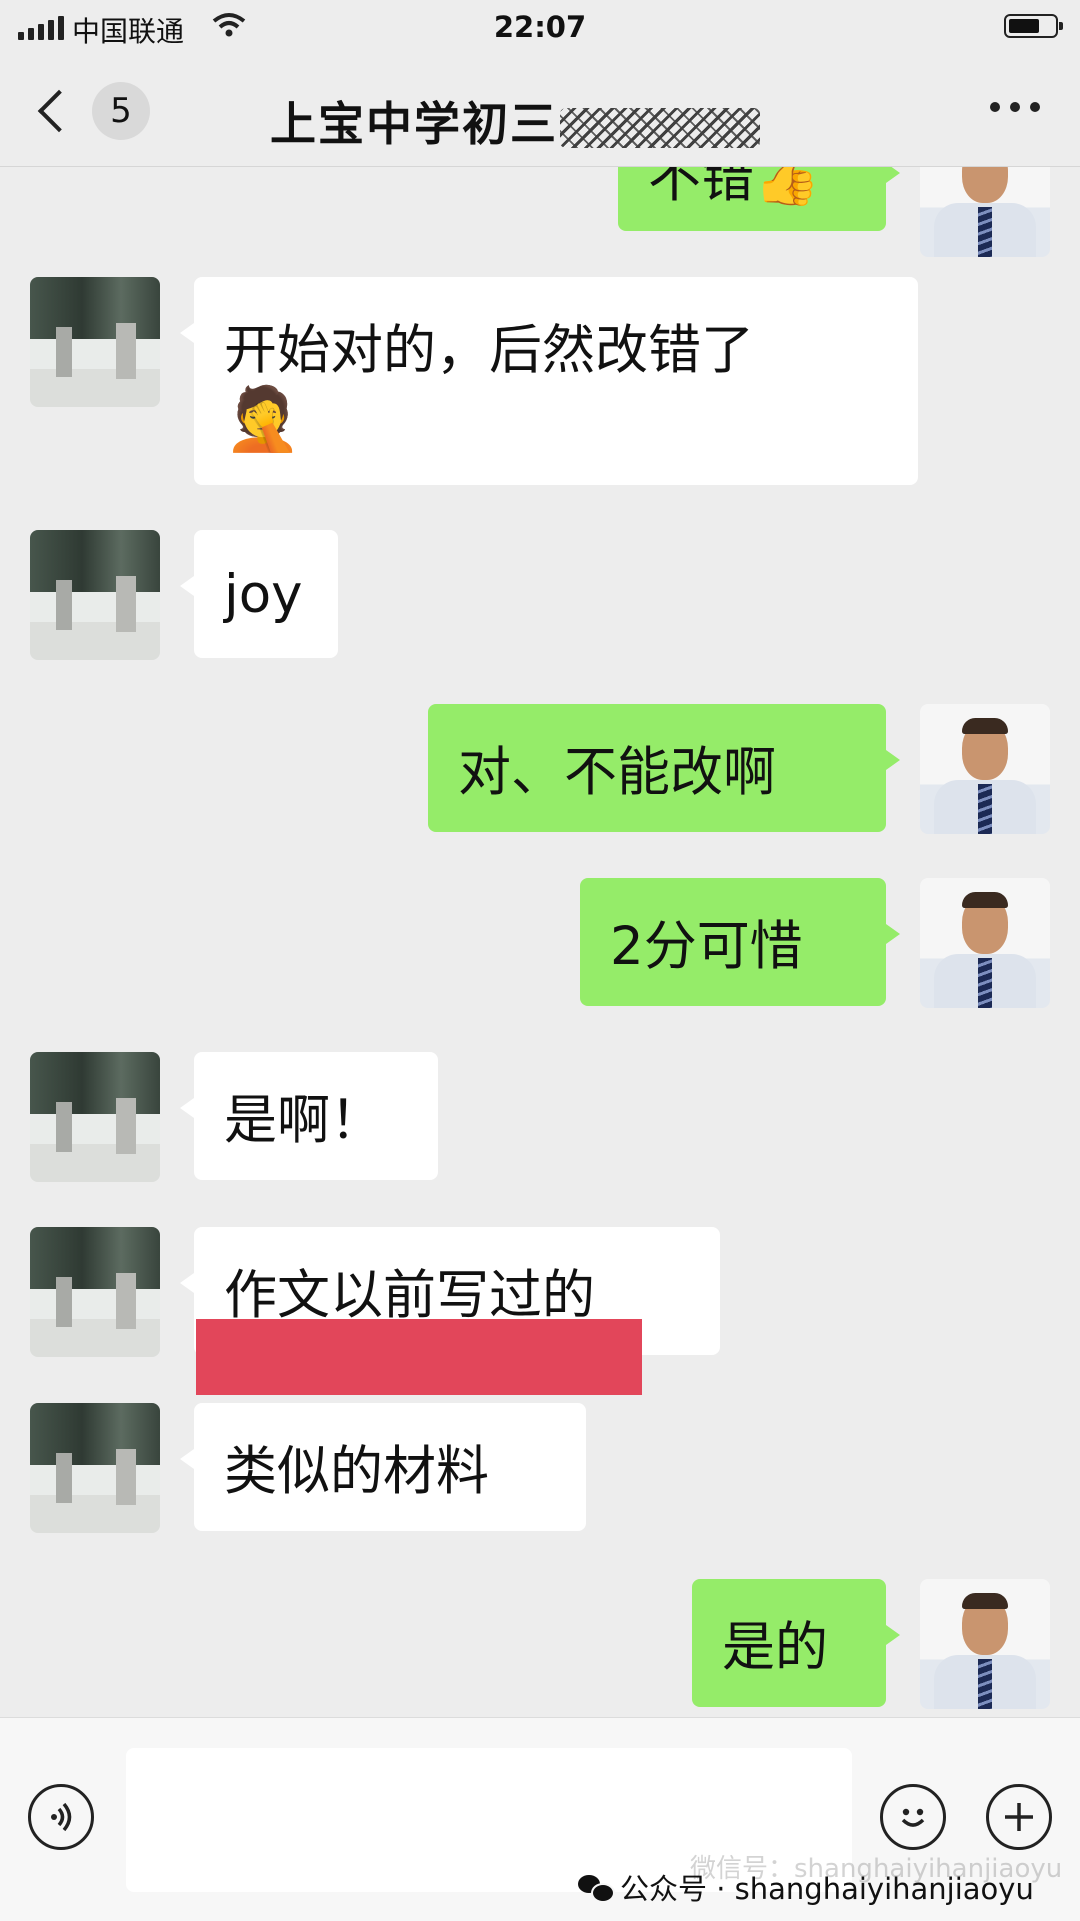 The height and width of the screenshot is (1921, 1080). I want to click on message-bubble: 是啊！, so click(309, 1116).